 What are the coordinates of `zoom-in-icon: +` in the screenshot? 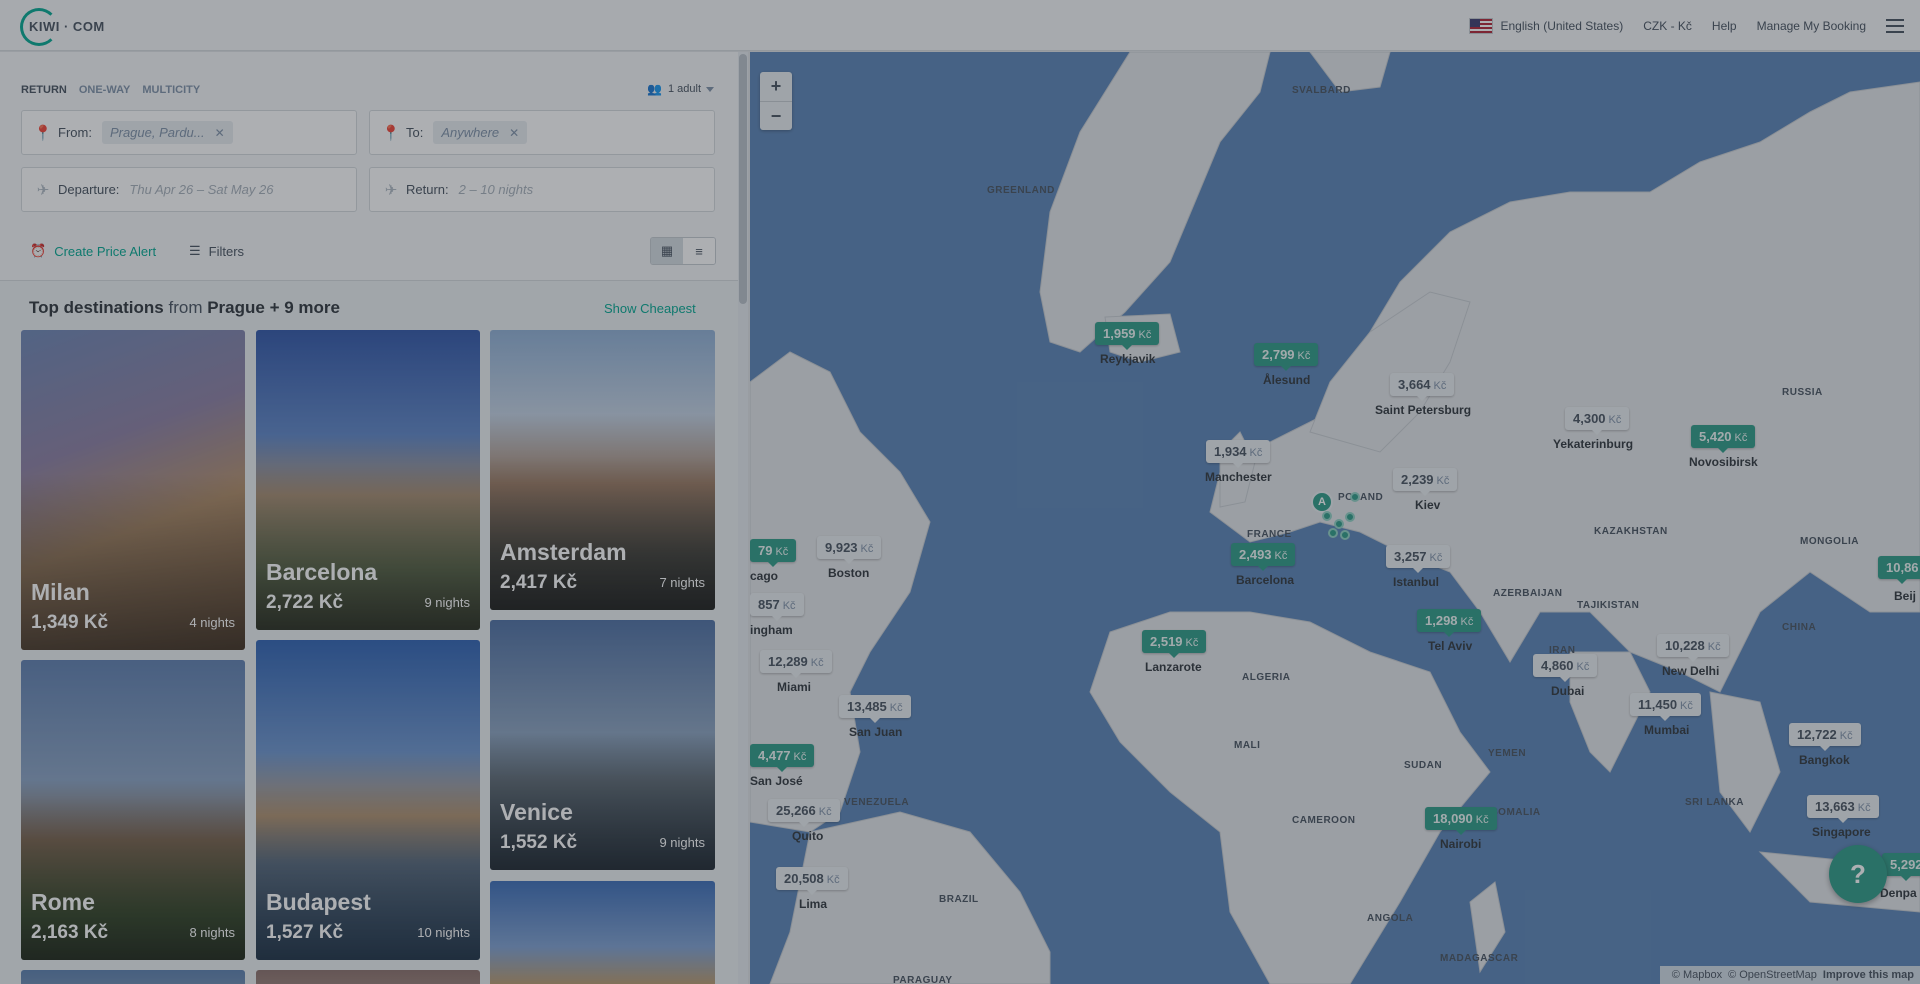 It's located at (776, 86).